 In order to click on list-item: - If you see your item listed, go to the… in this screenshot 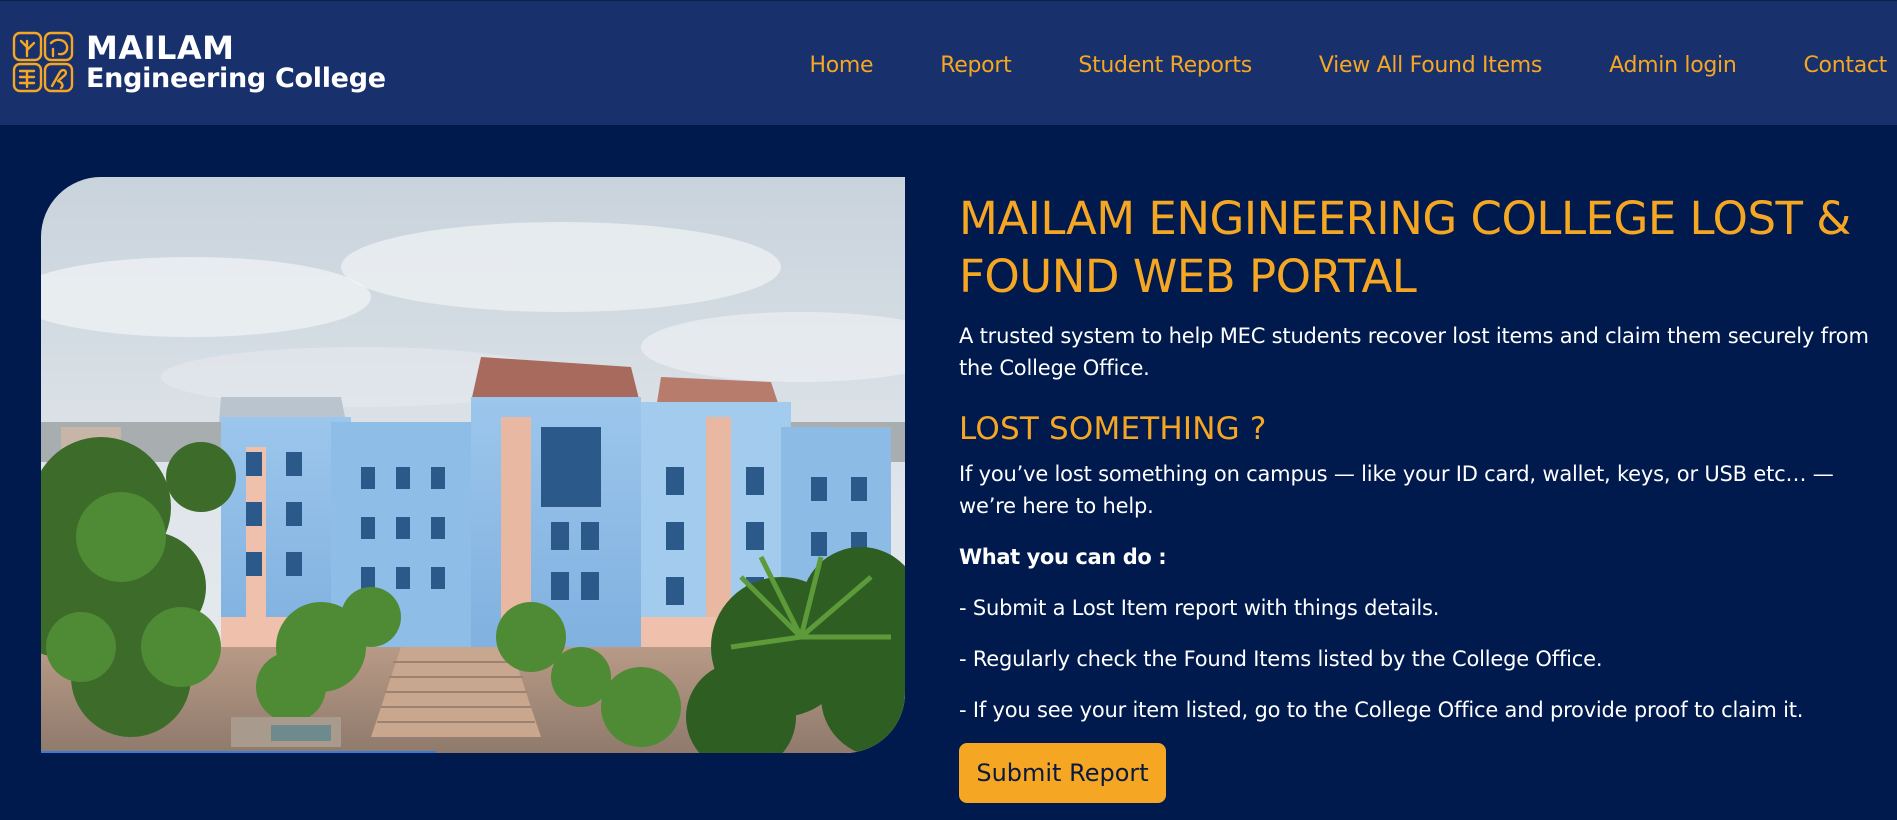, I will do `click(1381, 710)`.